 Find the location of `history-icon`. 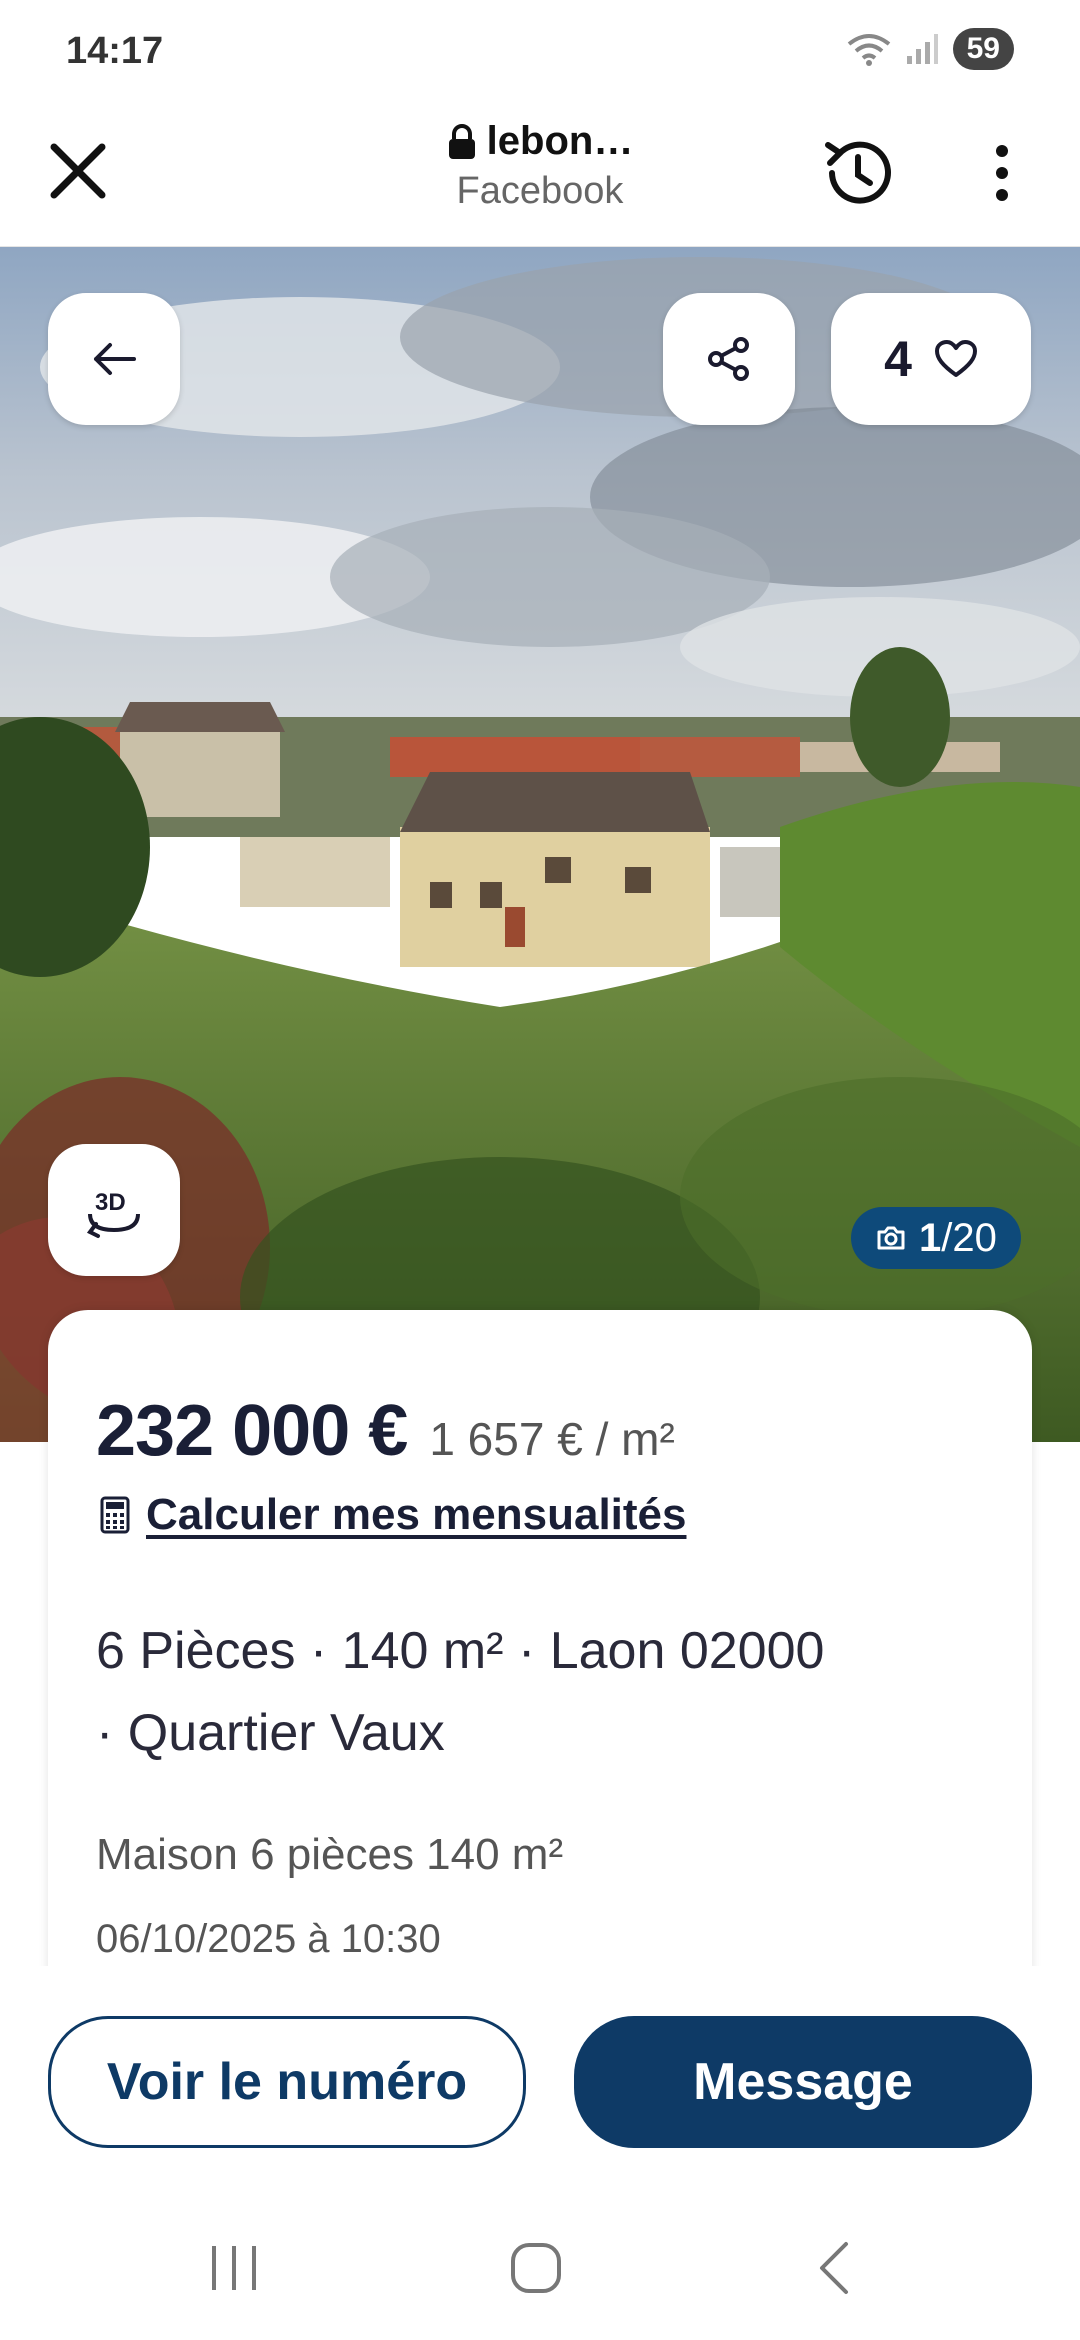

history-icon is located at coordinates (858, 172).